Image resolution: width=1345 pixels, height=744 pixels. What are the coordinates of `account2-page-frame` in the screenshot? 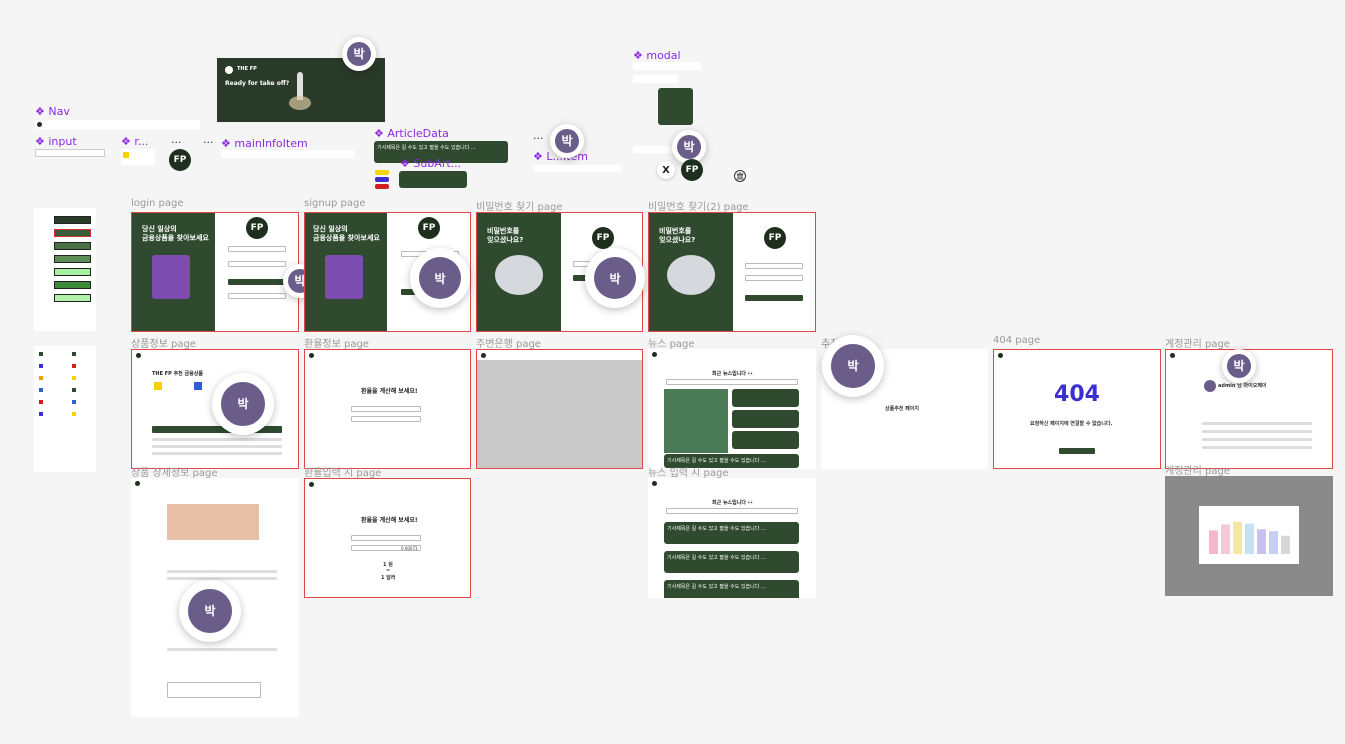 It's located at (1249, 536).